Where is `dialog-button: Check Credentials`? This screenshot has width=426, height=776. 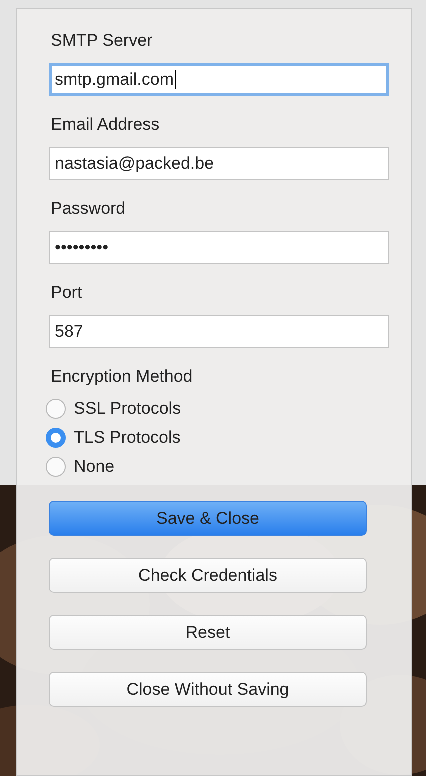
dialog-button: Check Credentials is located at coordinates (208, 575).